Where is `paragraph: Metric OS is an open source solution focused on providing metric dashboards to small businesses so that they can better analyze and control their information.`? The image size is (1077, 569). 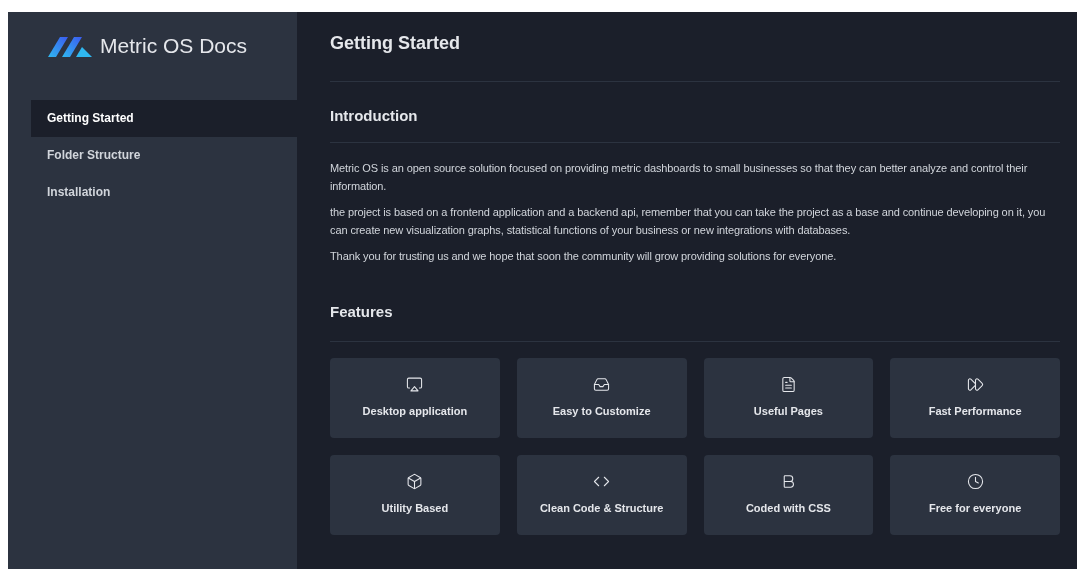 paragraph: Metric OS is an open source solution focused on providing metric dashboards to small businesses so that they can better analyze and control their information. is located at coordinates (679, 177).